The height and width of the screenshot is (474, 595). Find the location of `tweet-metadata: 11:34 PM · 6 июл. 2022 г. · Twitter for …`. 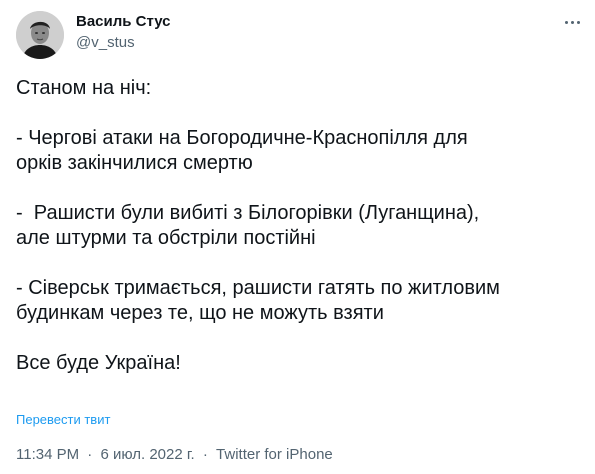

tweet-metadata: 11:34 PM · 6 июл. 2022 г. · Twitter for … is located at coordinates (174, 455).